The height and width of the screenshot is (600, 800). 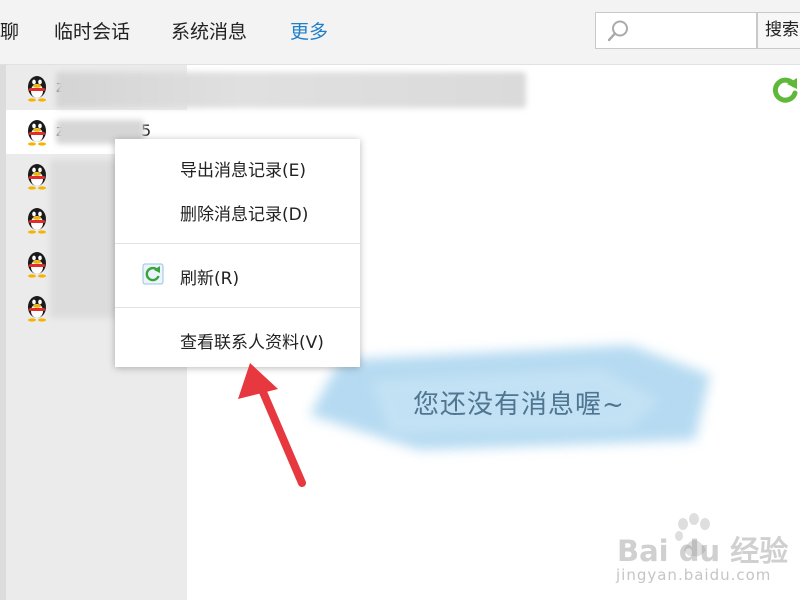 I want to click on blurred-name-region, so click(x=291, y=90).